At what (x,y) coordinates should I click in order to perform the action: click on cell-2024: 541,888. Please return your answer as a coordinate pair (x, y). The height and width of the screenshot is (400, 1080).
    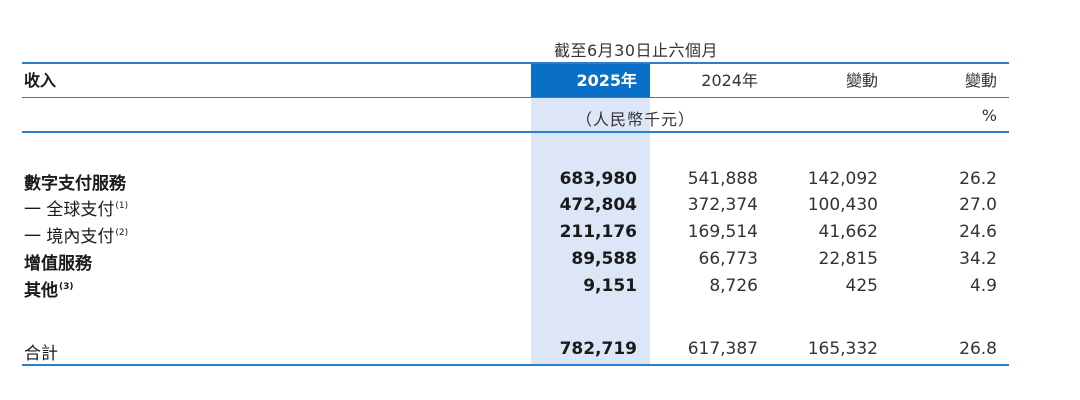
    Looking at the image, I should click on (722, 179).